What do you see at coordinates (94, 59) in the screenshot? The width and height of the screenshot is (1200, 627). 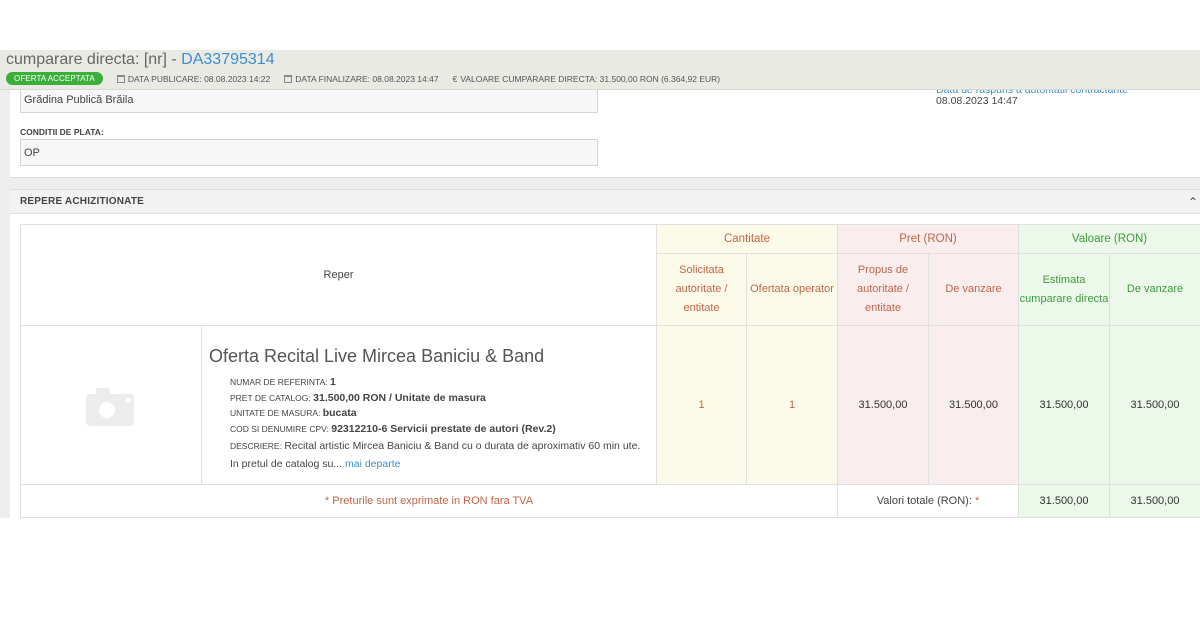 I see `title-prefix: cumparare directa: [nr] -` at bounding box center [94, 59].